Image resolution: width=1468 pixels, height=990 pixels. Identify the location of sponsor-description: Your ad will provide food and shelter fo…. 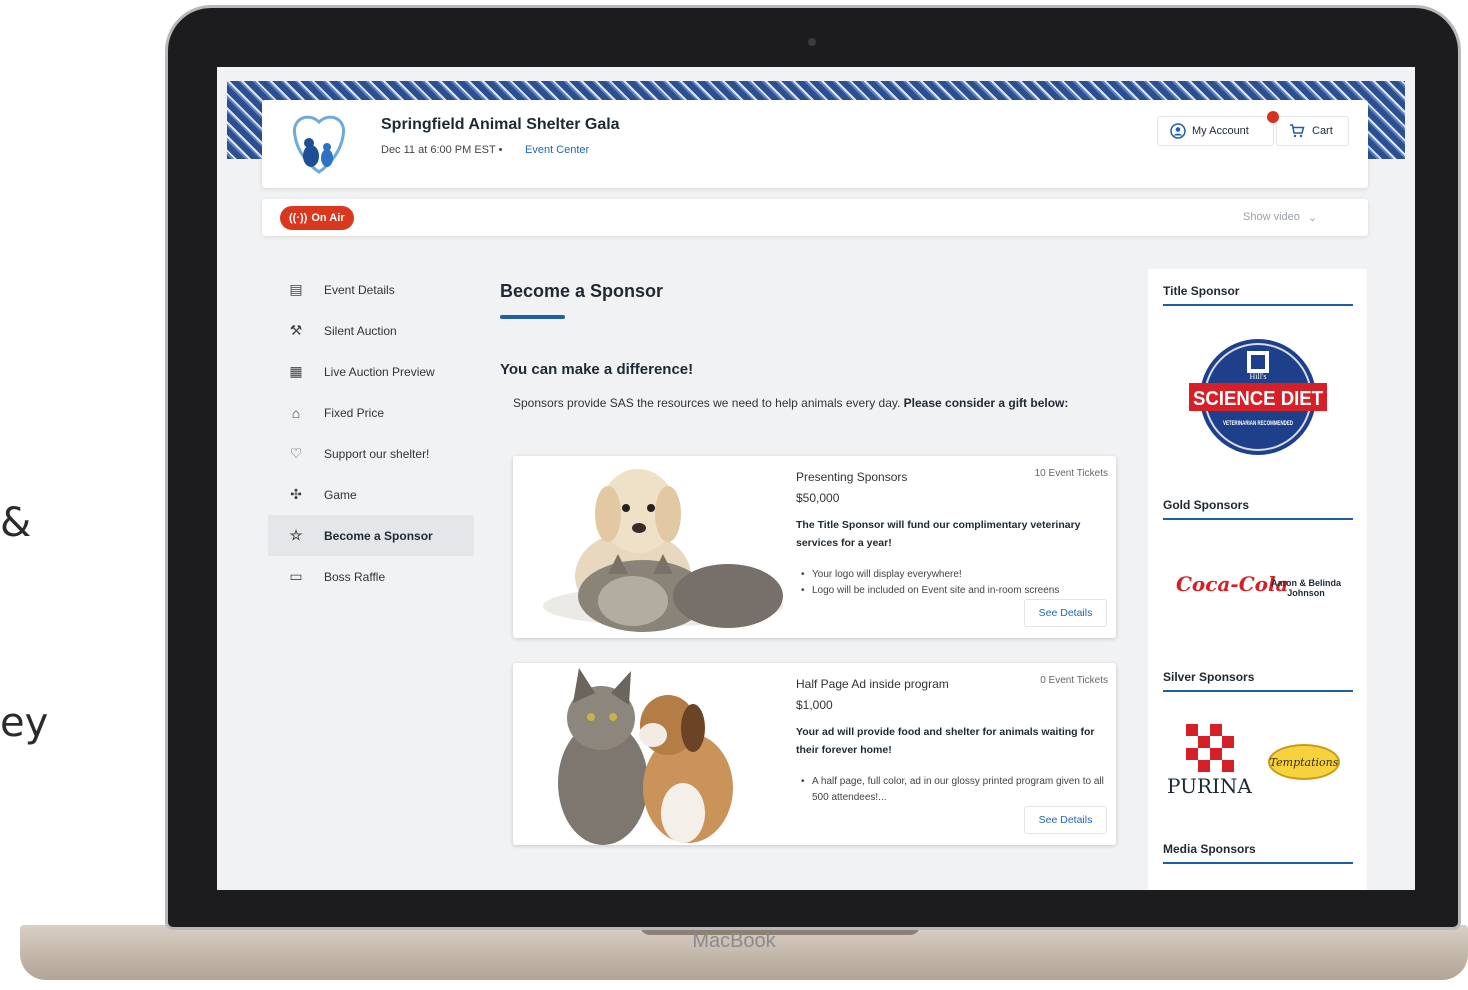
(945, 741).